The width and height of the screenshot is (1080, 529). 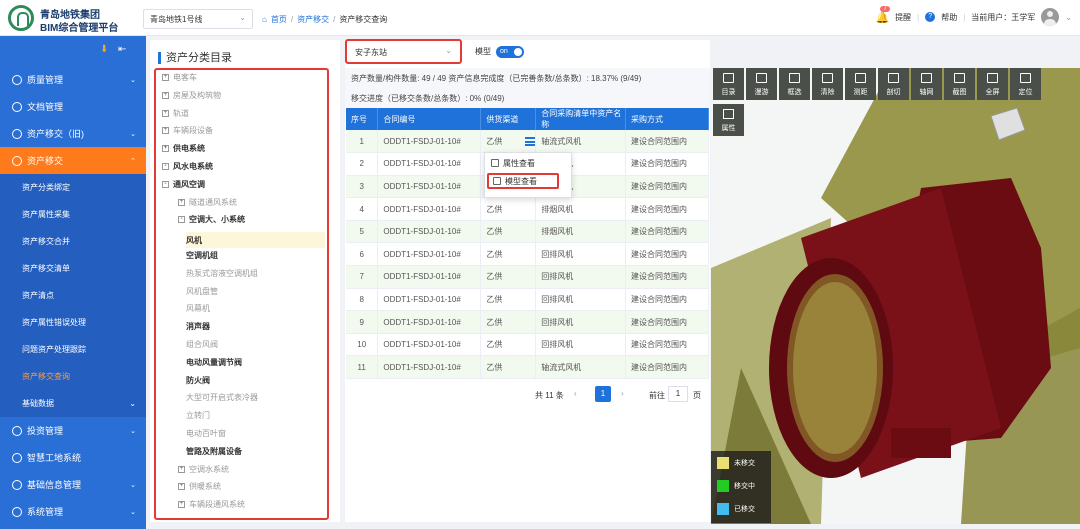 What do you see at coordinates (523, 181) in the screenshot?
I see `menu-item-model: 模型查看` at bounding box center [523, 181].